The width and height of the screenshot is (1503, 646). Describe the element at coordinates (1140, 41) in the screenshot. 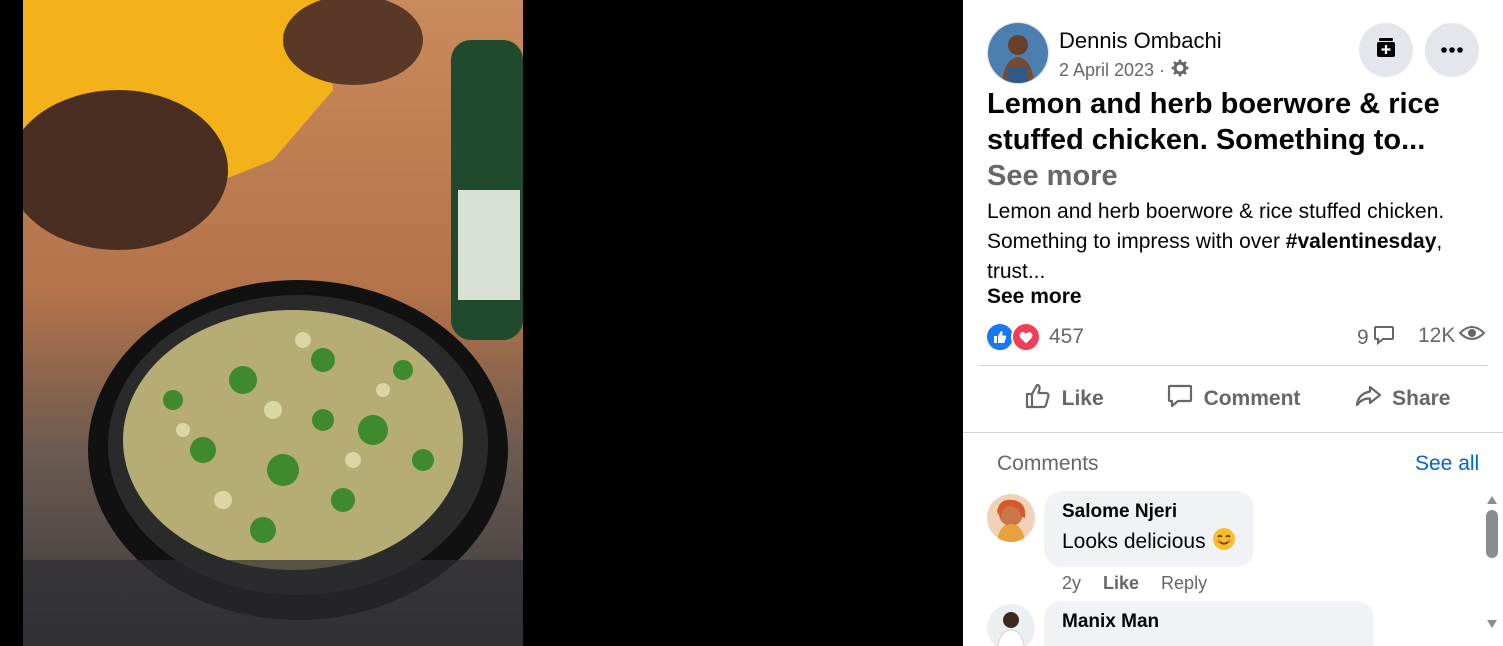

I see `author-name: Dennis Ombachi` at that location.